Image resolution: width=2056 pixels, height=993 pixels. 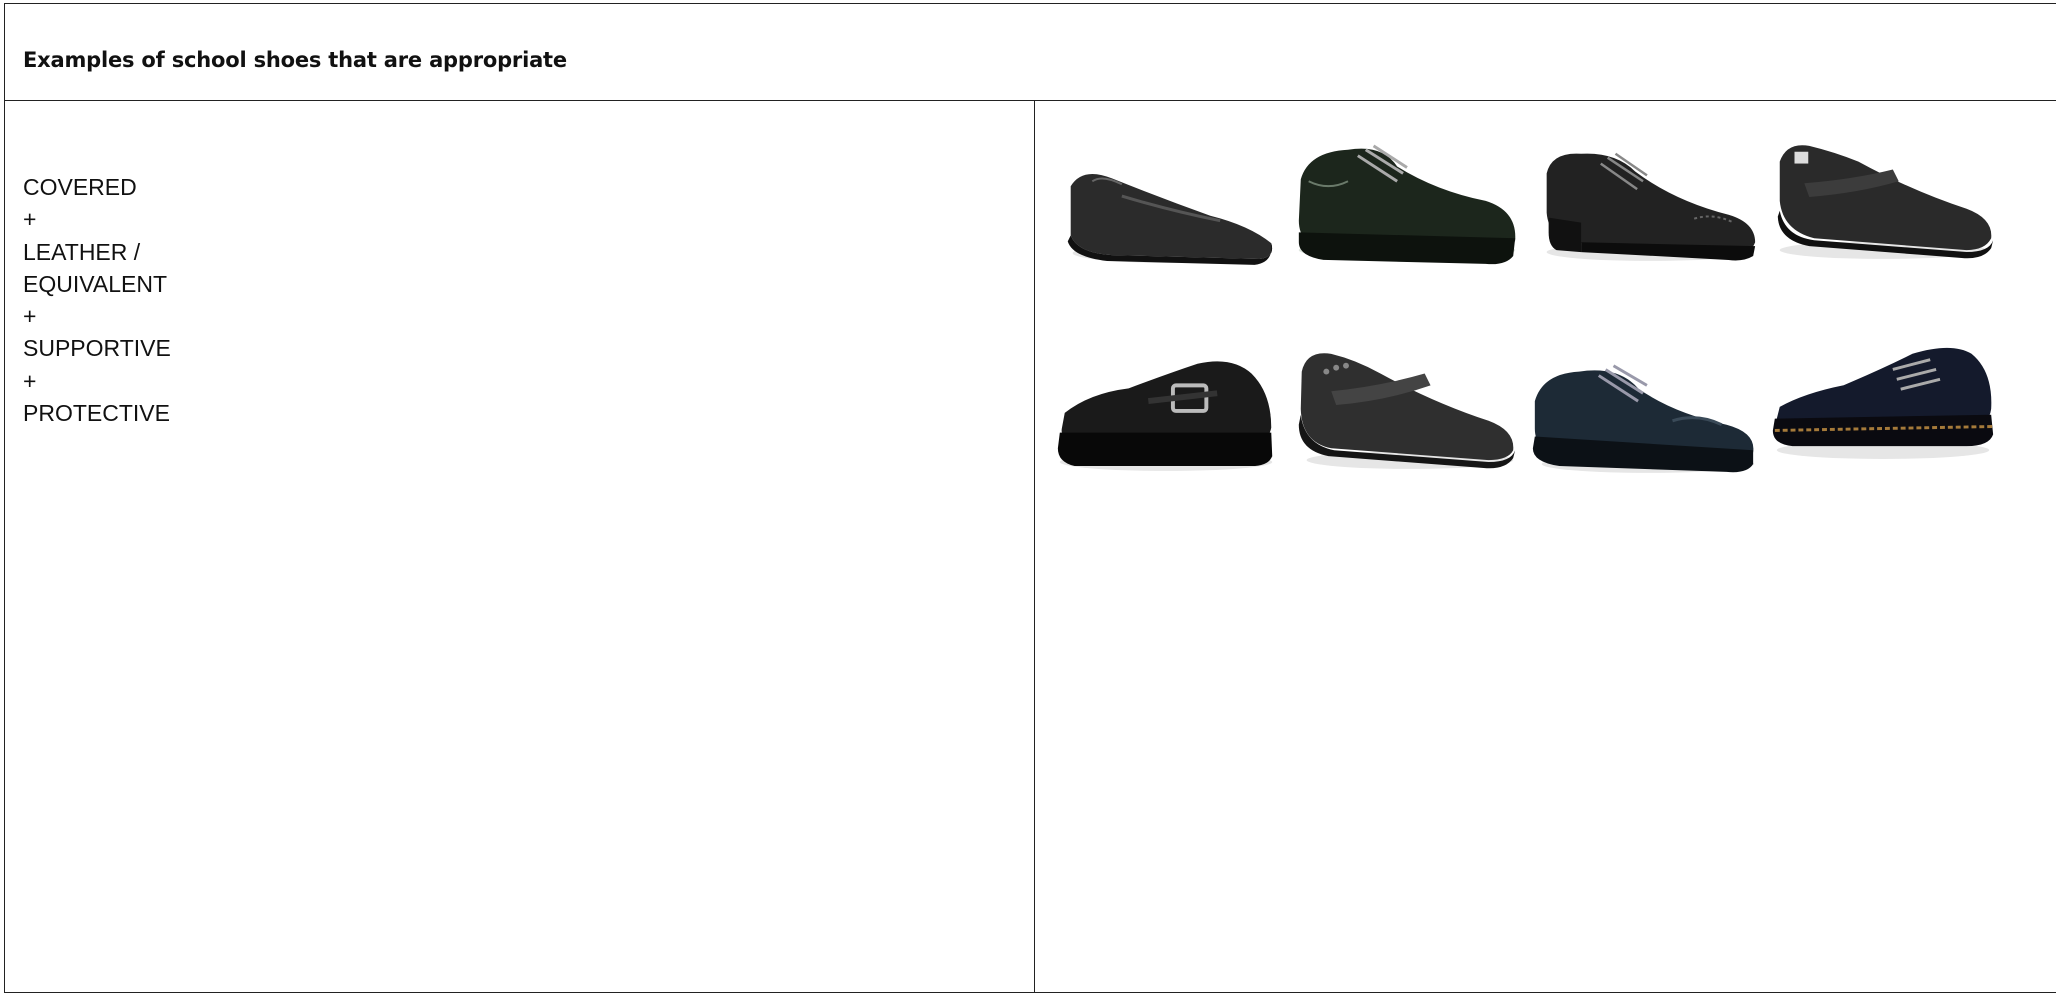 I want to click on criteria-item: LEATHER /, so click(x=528, y=252).